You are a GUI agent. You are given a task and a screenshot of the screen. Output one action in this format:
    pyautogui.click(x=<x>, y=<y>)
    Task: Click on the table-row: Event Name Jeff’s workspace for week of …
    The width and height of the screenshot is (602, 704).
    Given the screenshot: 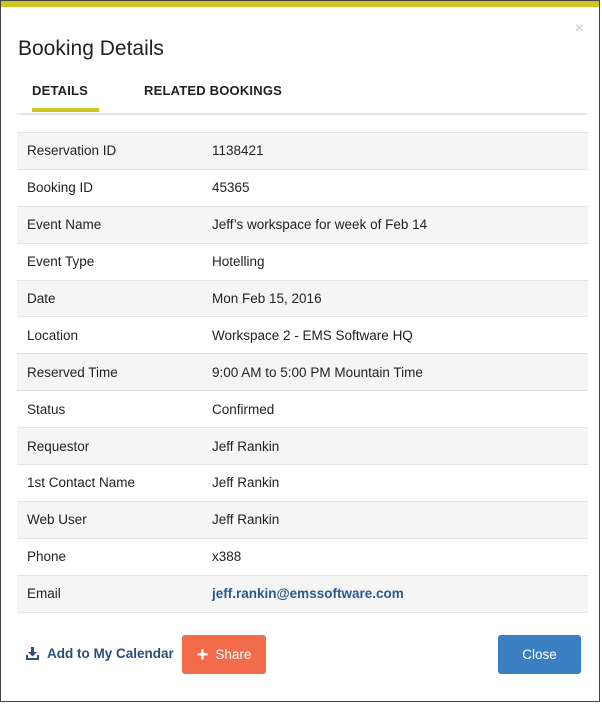 What is the action you would take?
    pyautogui.click(x=302, y=224)
    